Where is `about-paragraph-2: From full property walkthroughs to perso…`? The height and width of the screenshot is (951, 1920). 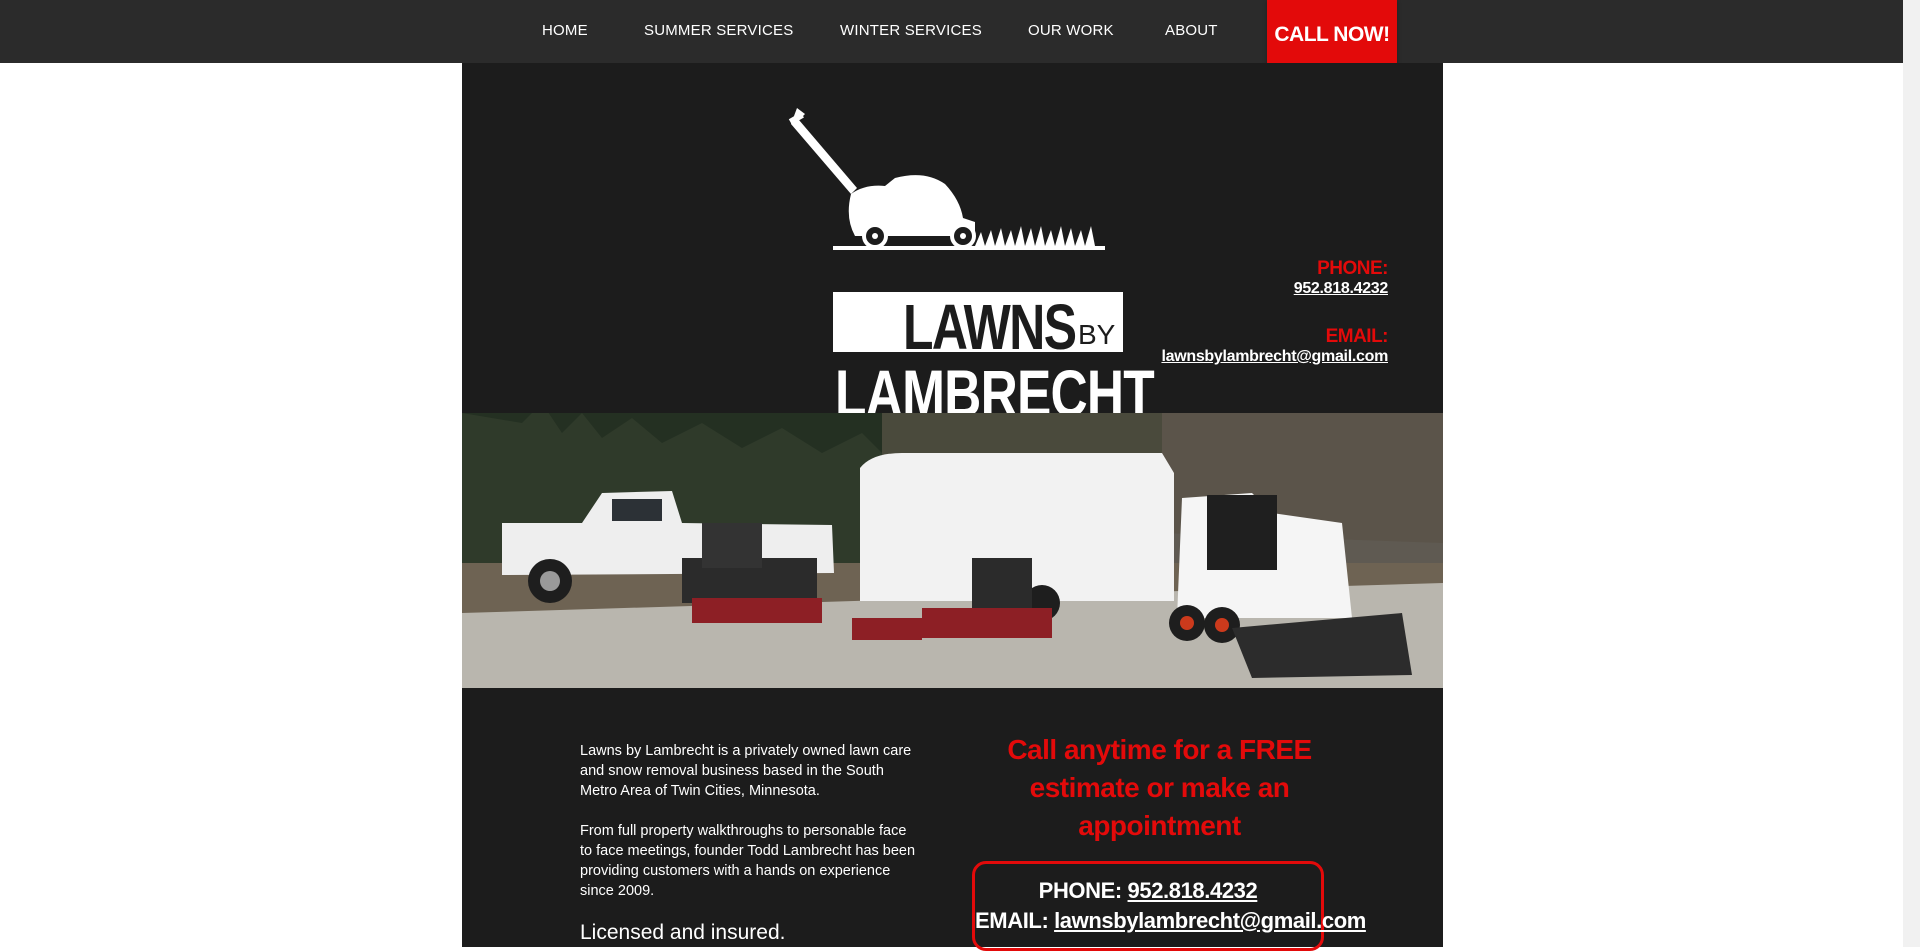 about-paragraph-2: From full property walkthroughs to perso… is located at coordinates (748, 861).